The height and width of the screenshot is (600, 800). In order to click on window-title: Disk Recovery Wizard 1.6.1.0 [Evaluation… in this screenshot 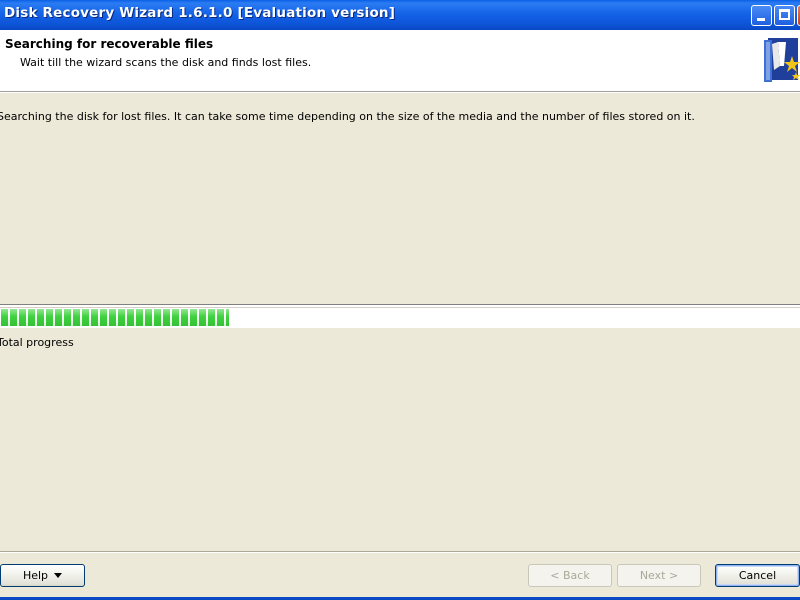, I will do `click(200, 13)`.